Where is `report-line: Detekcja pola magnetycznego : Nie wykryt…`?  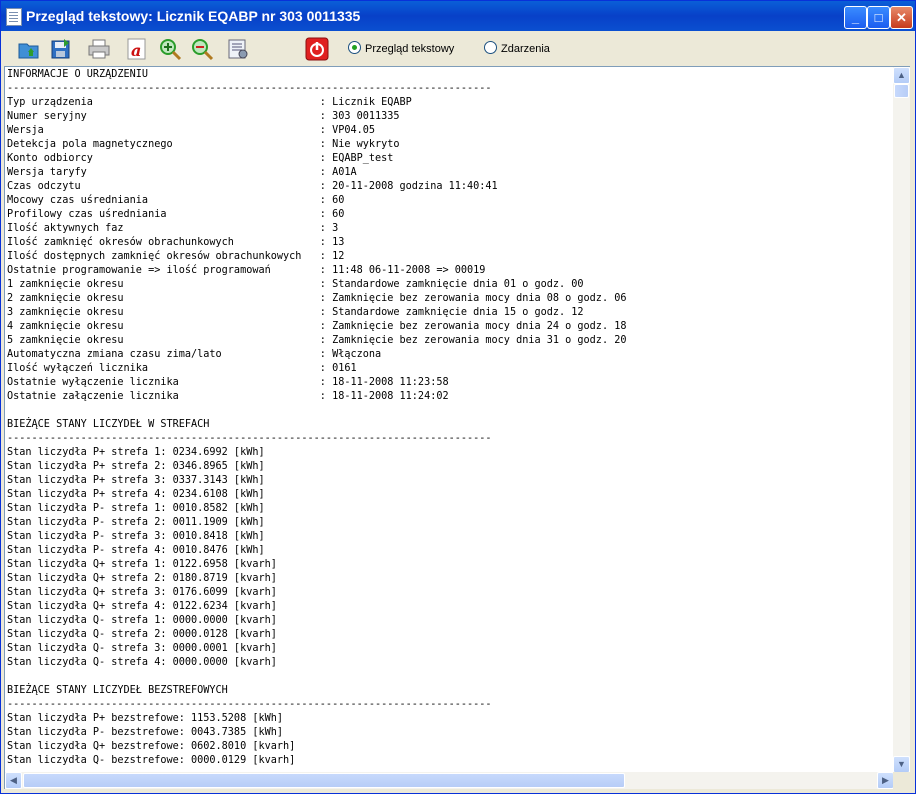
report-line: Detekcja pola magnetycznego : Nie wykryt… is located at coordinates (203, 144).